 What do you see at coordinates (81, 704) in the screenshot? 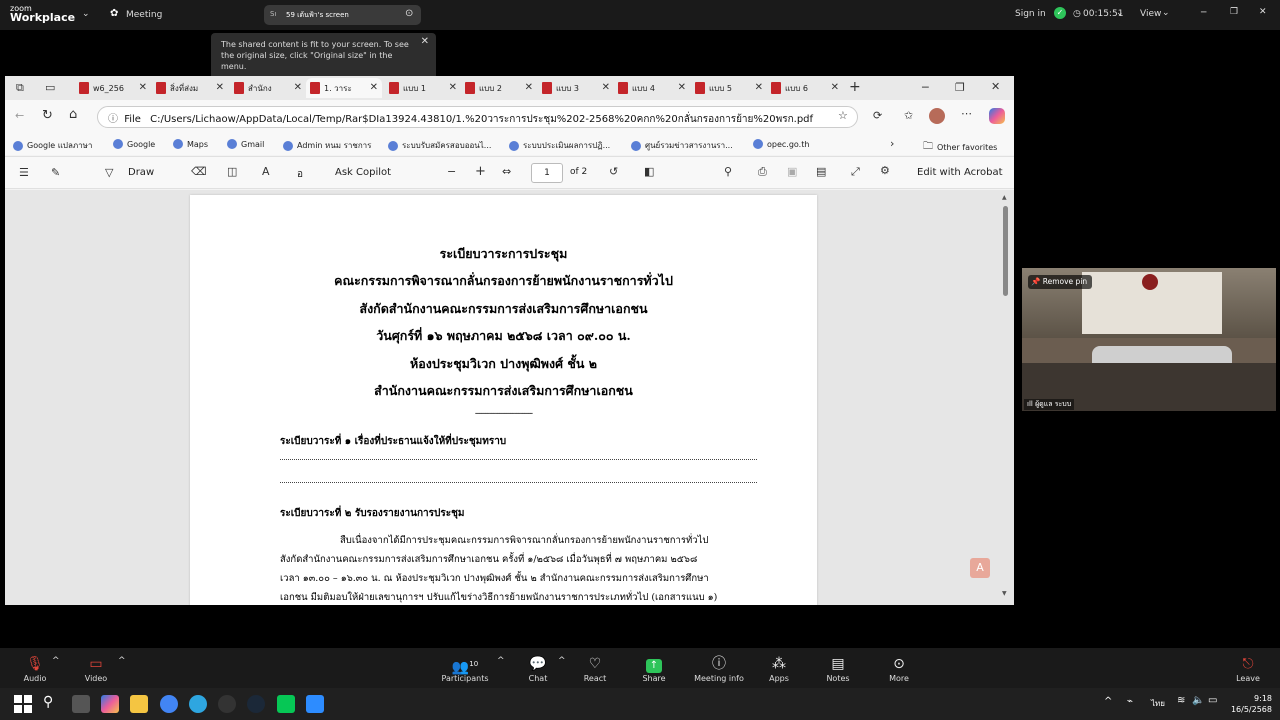
I see `task-view-icon` at bounding box center [81, 704].